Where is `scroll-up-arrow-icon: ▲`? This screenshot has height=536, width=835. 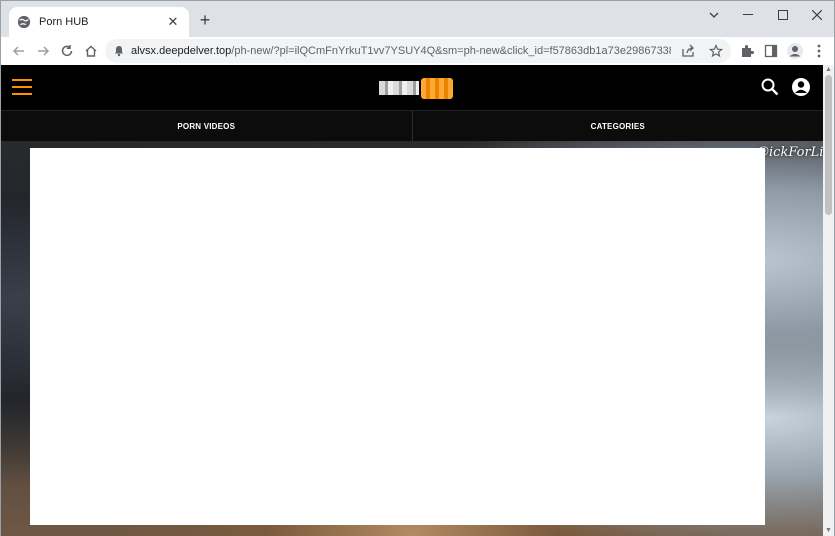 scroll-up-arrow-icon: ▲ is located at coordinates (828, 70).